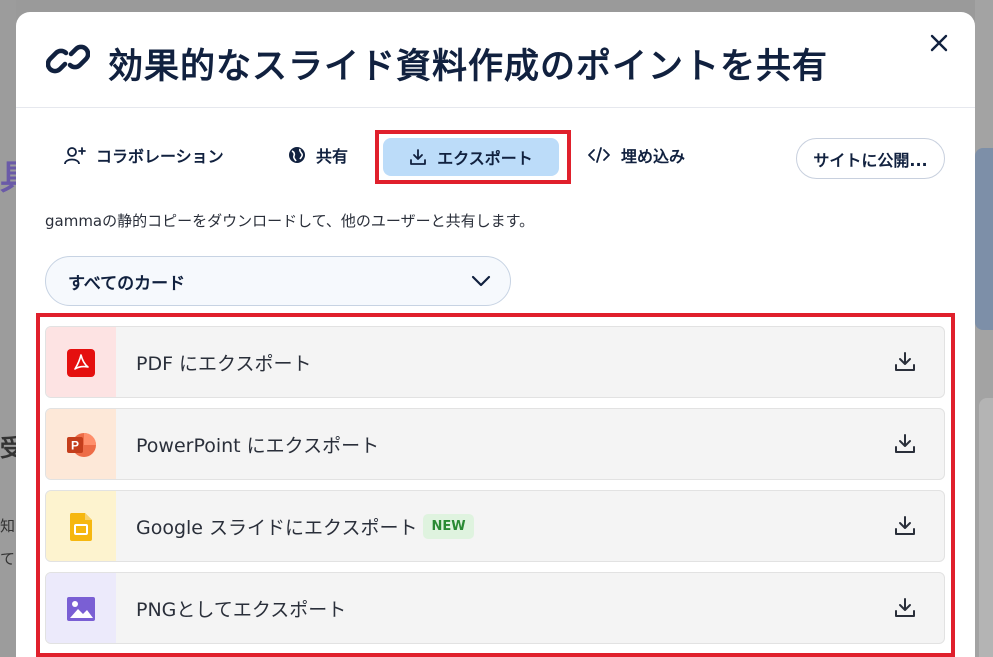  What do you see at coordinates (468, 67) in the screenshot?
I see `modal-title: 効果的なスライド資料作成のポイントを共有` at bounding box center [468, 67].